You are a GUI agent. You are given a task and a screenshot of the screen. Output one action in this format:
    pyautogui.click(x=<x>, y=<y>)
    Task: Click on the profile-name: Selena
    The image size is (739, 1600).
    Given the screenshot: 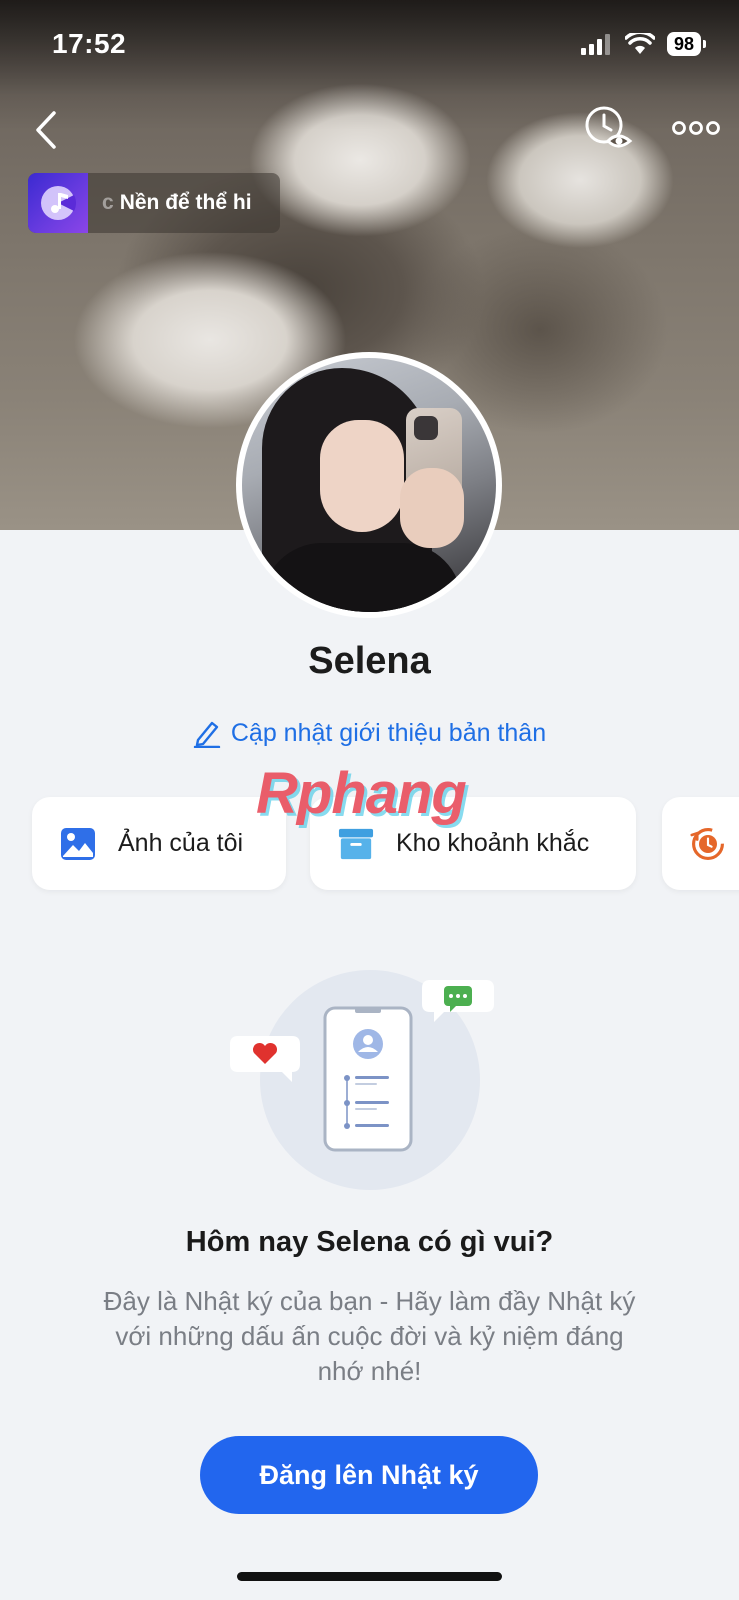 What is the action you would take?
    pyautogui.click(x=369, y=661)
    